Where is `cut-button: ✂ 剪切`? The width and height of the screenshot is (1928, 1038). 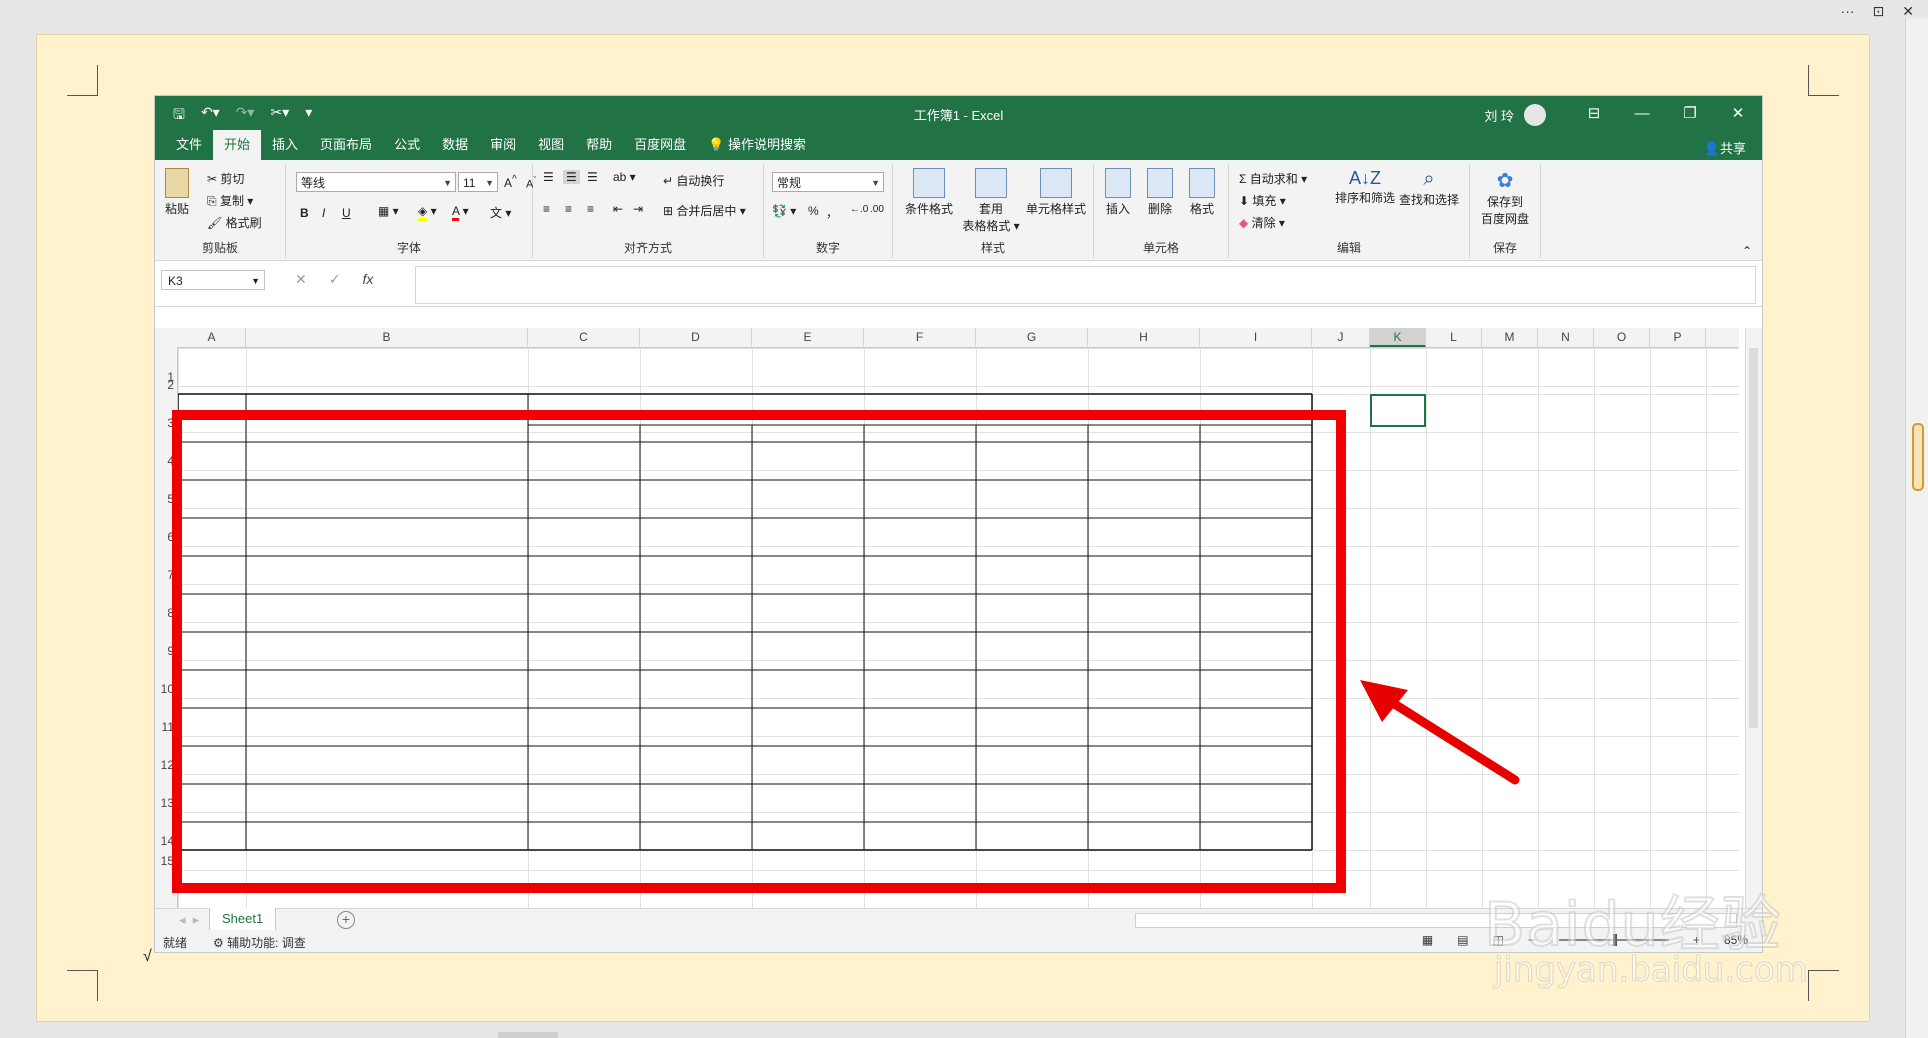
cut-button: ✂ 剪切 is located at coordinates (225, 178).